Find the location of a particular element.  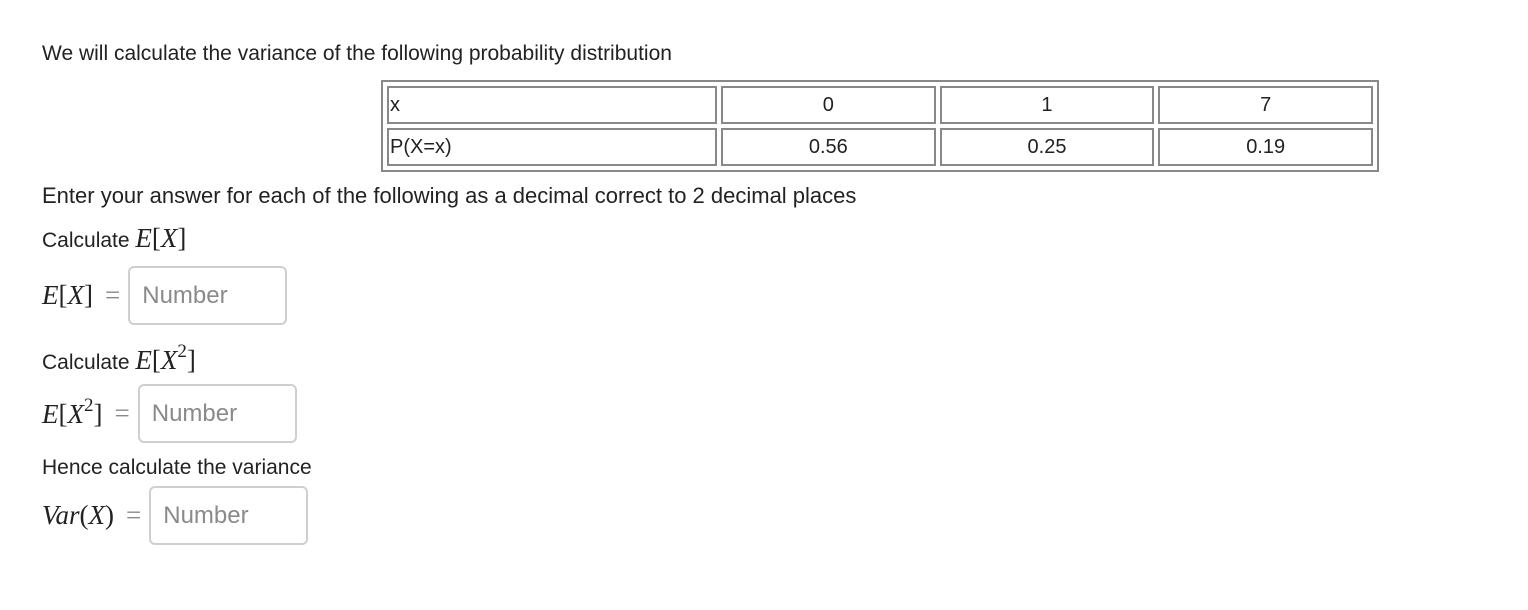

question-1-lhs: E[X] is located at coordinates (67, 295).